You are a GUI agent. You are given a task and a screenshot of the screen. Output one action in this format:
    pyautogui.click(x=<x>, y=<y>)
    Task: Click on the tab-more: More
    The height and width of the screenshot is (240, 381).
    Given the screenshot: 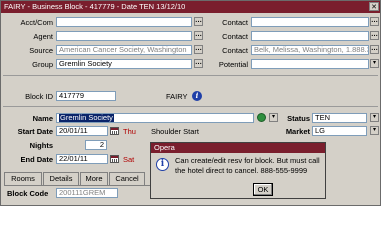 What is the action you would take?
    pyautogui.click(x=94, y=178)
    